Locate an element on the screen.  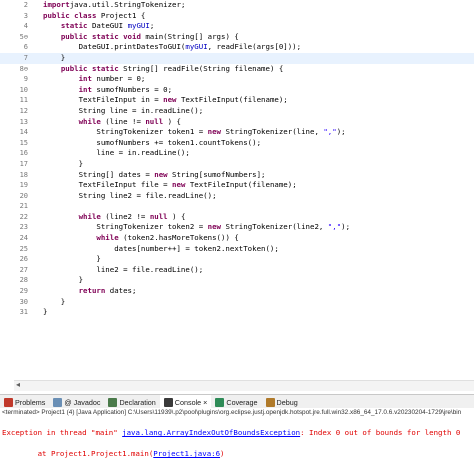
line-number: 21 is located at coordinates (23, 206).